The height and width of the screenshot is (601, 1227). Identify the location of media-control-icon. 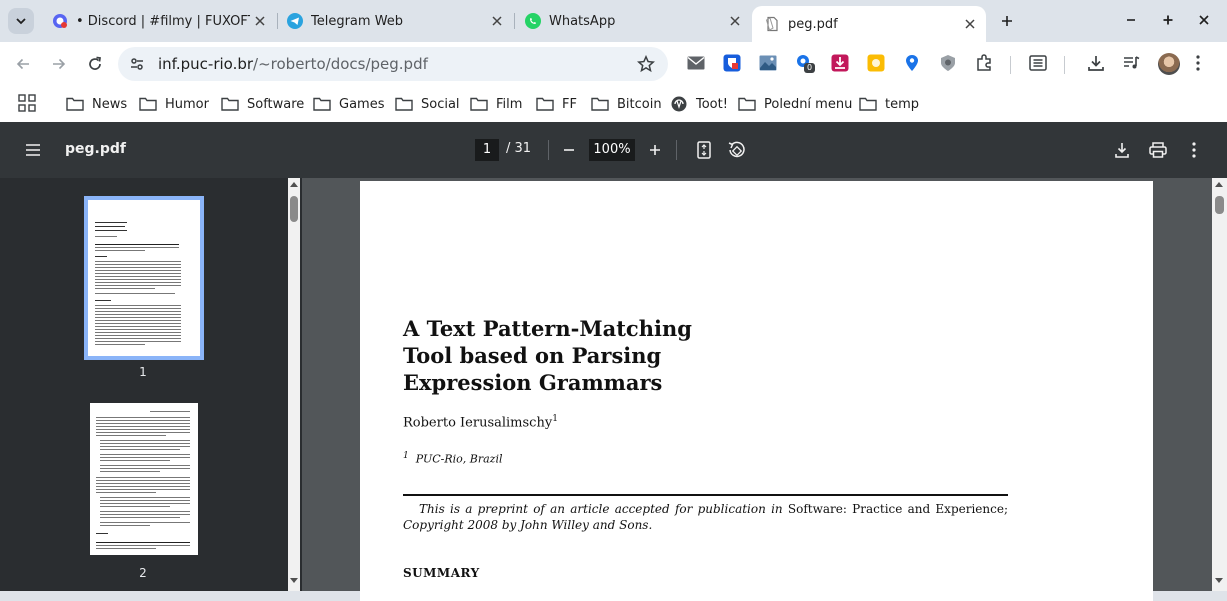
(1132, 63).